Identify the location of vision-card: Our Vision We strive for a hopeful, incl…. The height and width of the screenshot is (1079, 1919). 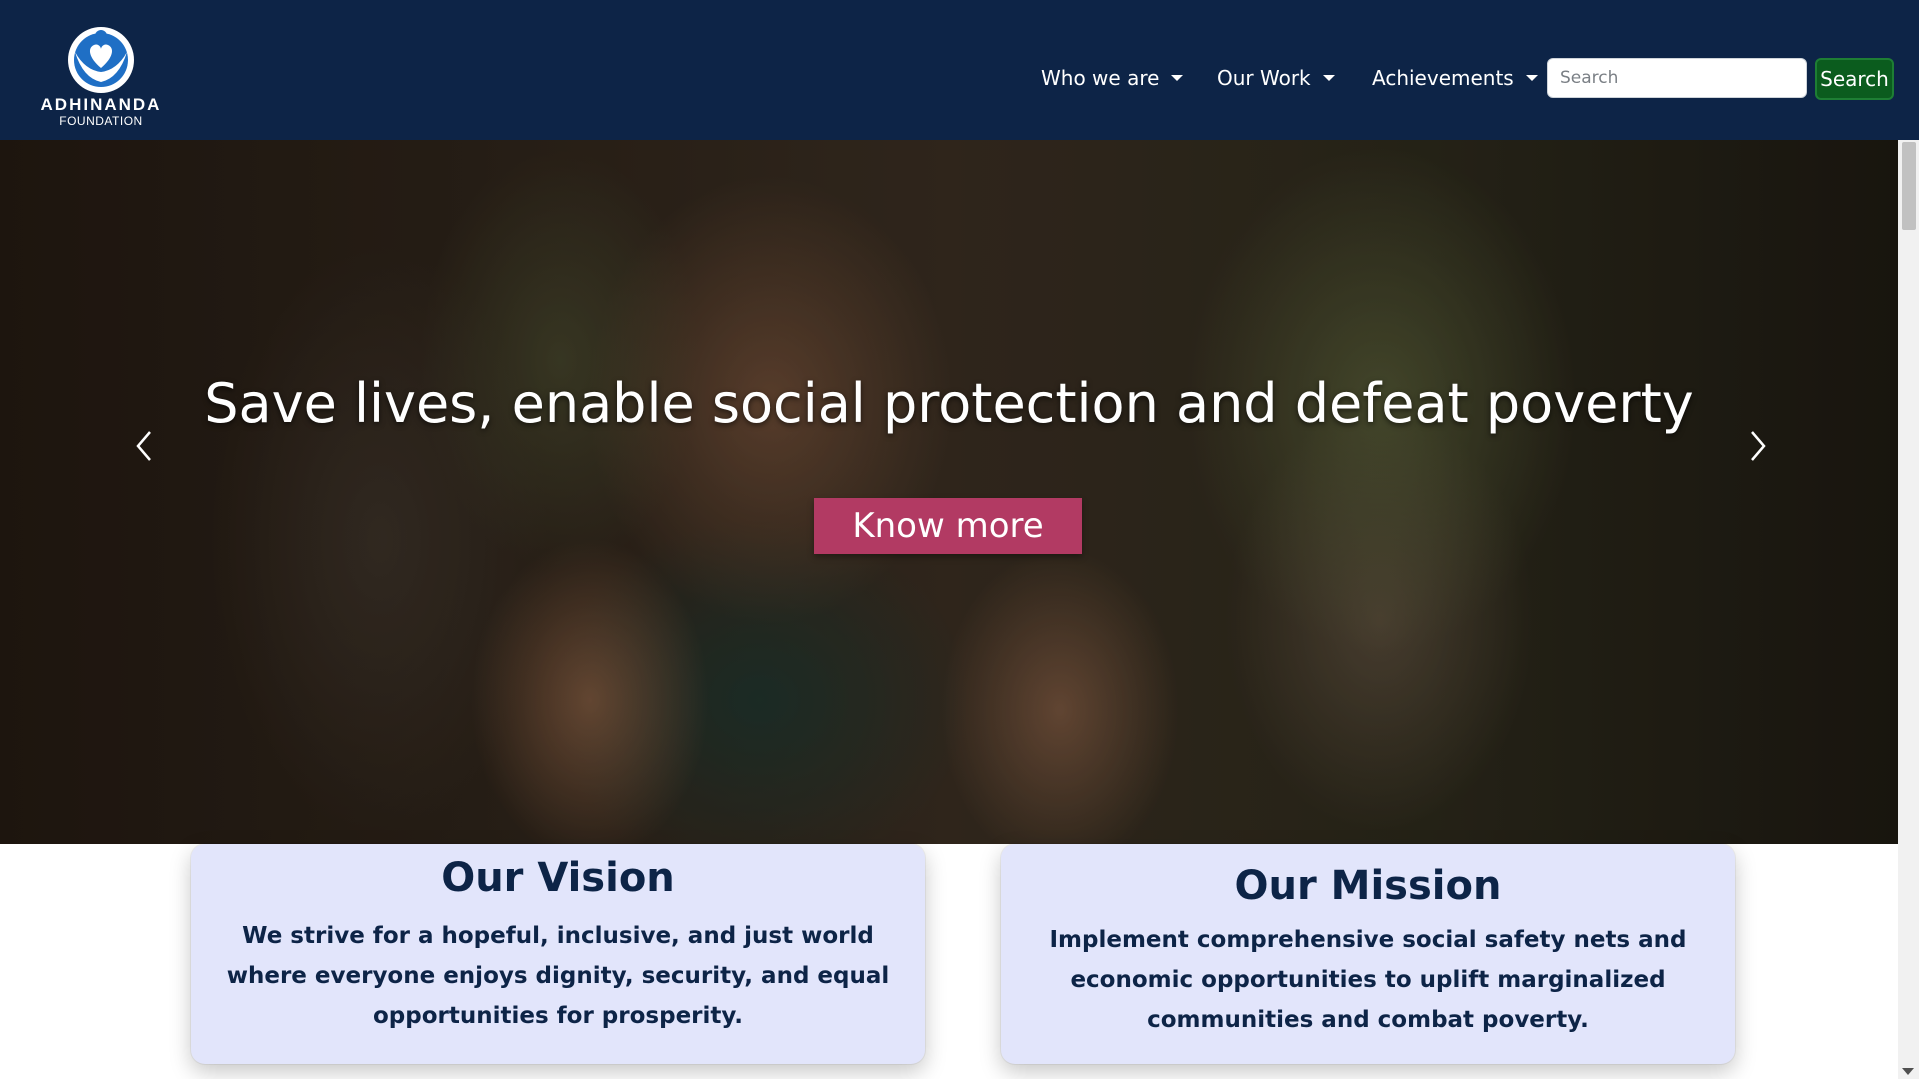
(558, 954).